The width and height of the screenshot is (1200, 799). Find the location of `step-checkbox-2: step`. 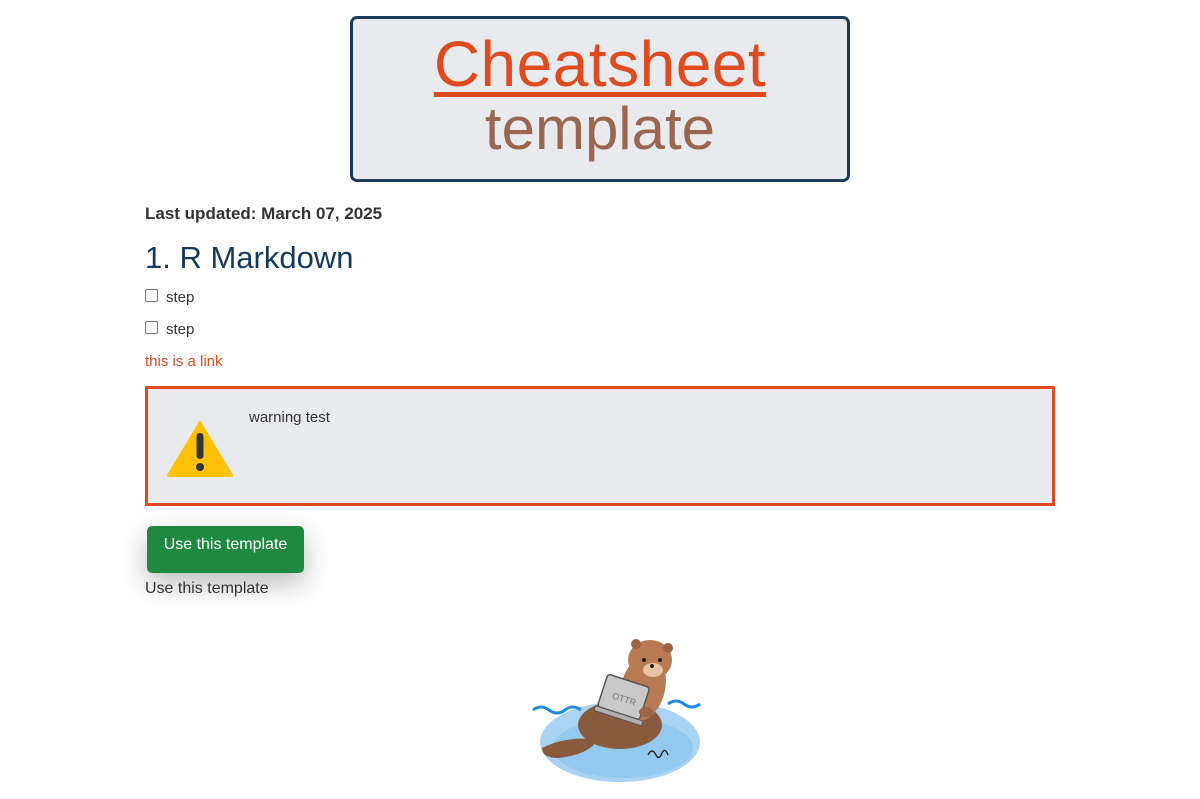

step-checkbox-2: step is located at coordinates (169, 329).